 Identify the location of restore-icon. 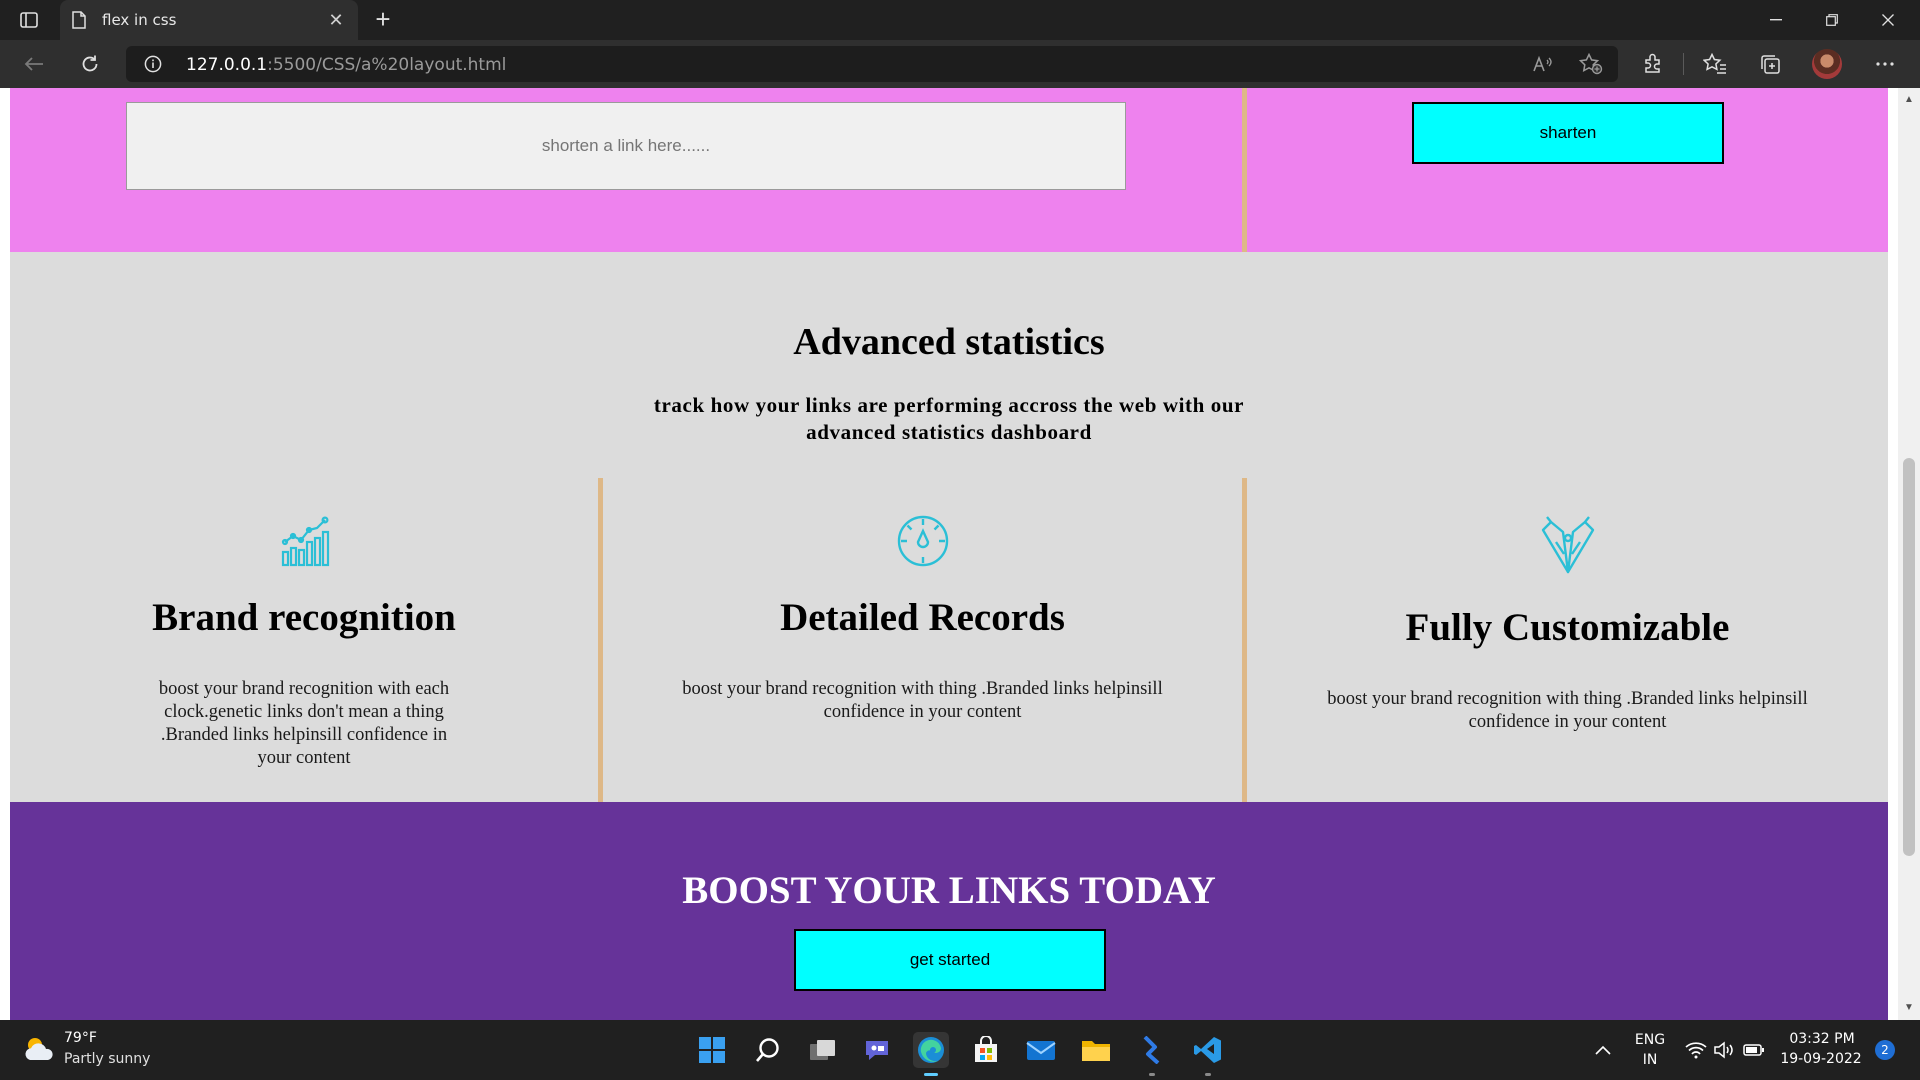
(1832, 20).